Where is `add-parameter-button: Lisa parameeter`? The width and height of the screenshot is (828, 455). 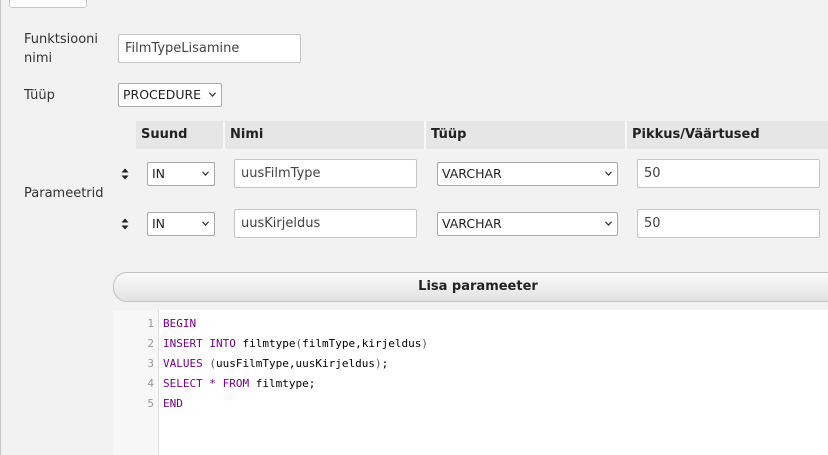 add-parameter-button: Lisa parameeter is located at coordinates (470, 287).